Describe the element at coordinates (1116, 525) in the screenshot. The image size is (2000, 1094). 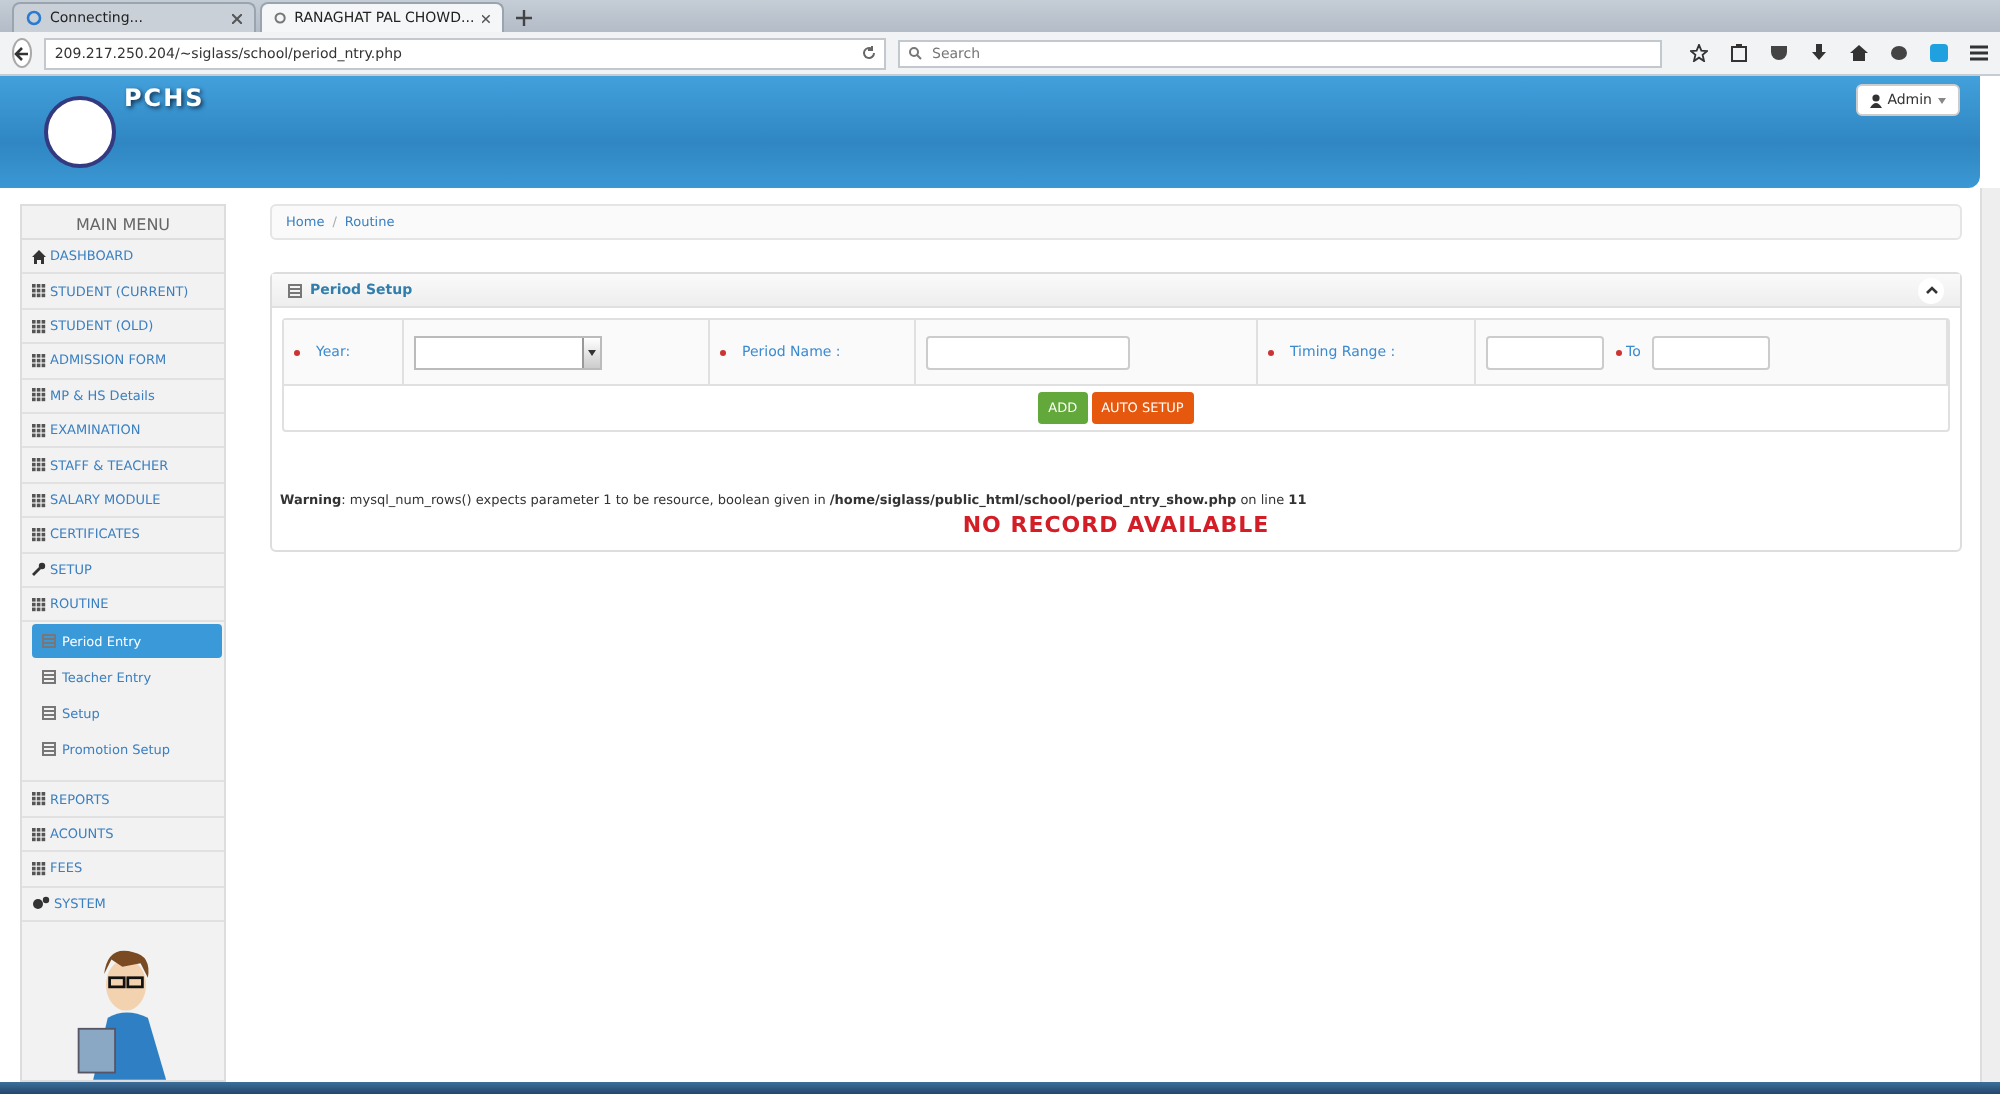
I see `empty-message: NO RECORD AVAILABLE` at that location.